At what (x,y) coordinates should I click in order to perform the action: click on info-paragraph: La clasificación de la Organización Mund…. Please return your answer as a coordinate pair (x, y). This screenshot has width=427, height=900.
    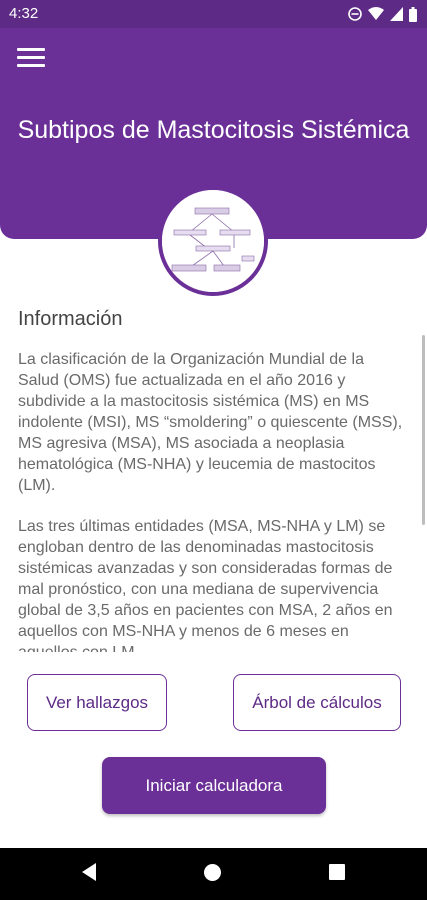
    Looking at the image, I should click on (210, 422).